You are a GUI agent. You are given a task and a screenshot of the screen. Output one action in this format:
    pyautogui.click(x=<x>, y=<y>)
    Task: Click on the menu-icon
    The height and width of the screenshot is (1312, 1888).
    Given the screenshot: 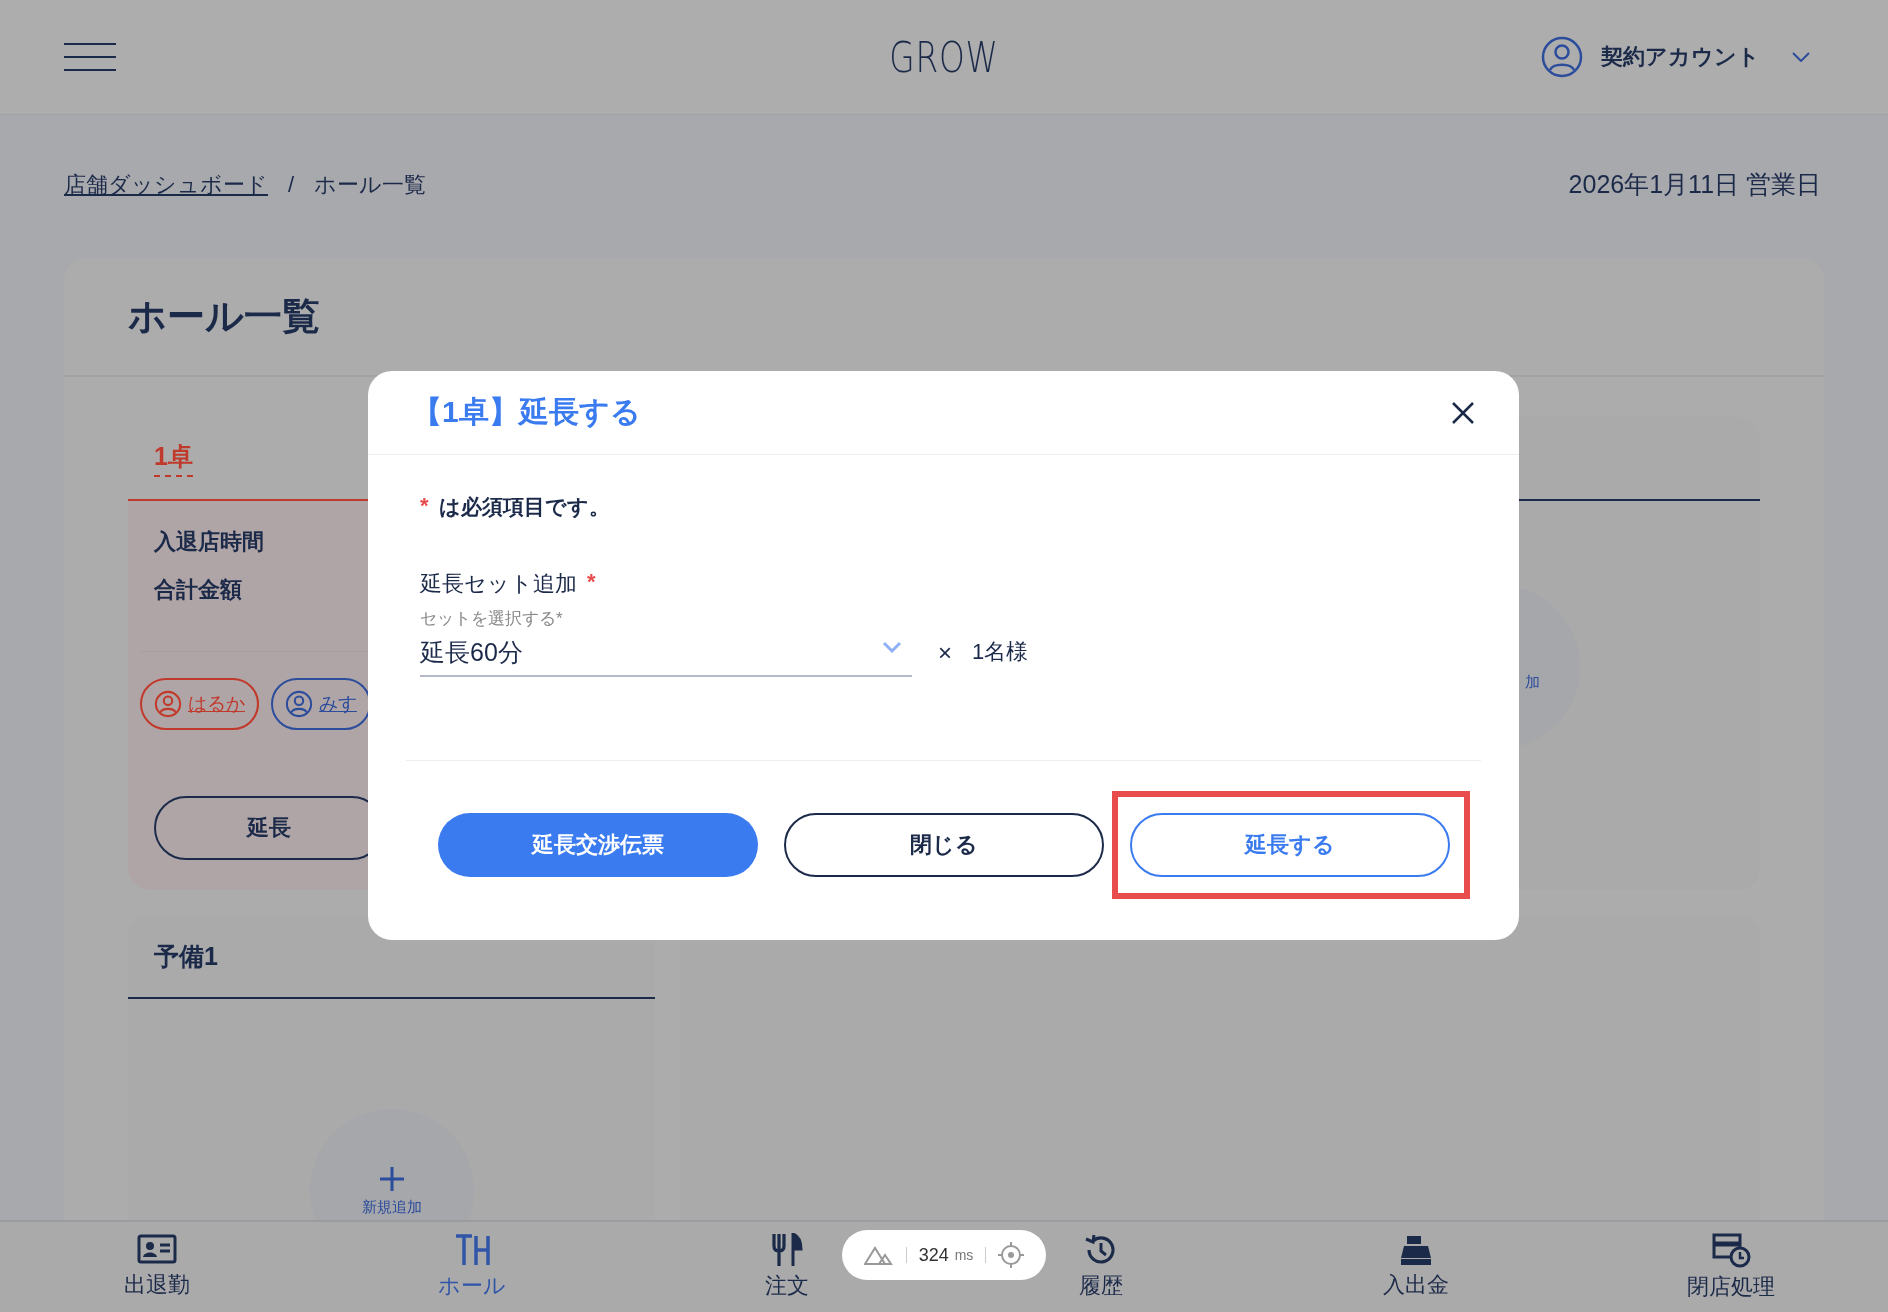 What is the action you would take?
    pyautogui.click(x=90, y=57)
    